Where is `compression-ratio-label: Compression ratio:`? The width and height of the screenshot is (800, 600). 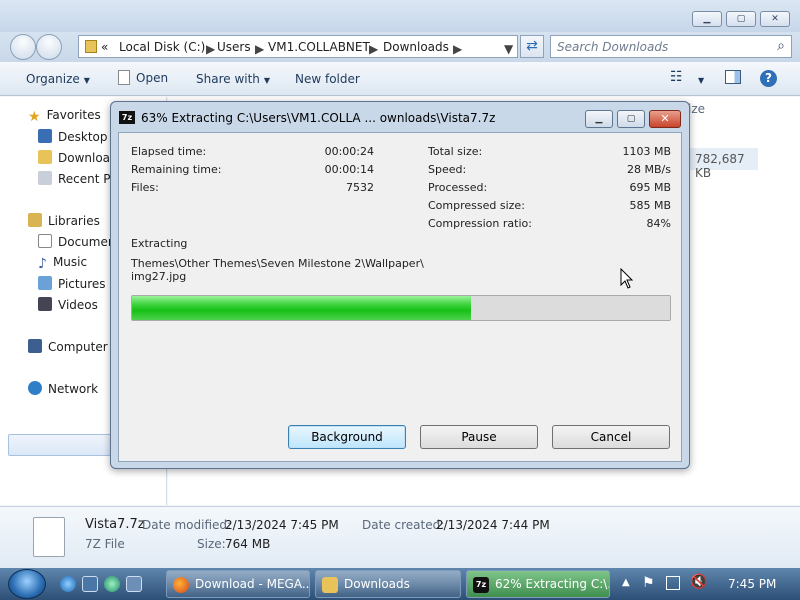 compression-ratio-label: Compression ratio: is located at coordinates (480, 223).